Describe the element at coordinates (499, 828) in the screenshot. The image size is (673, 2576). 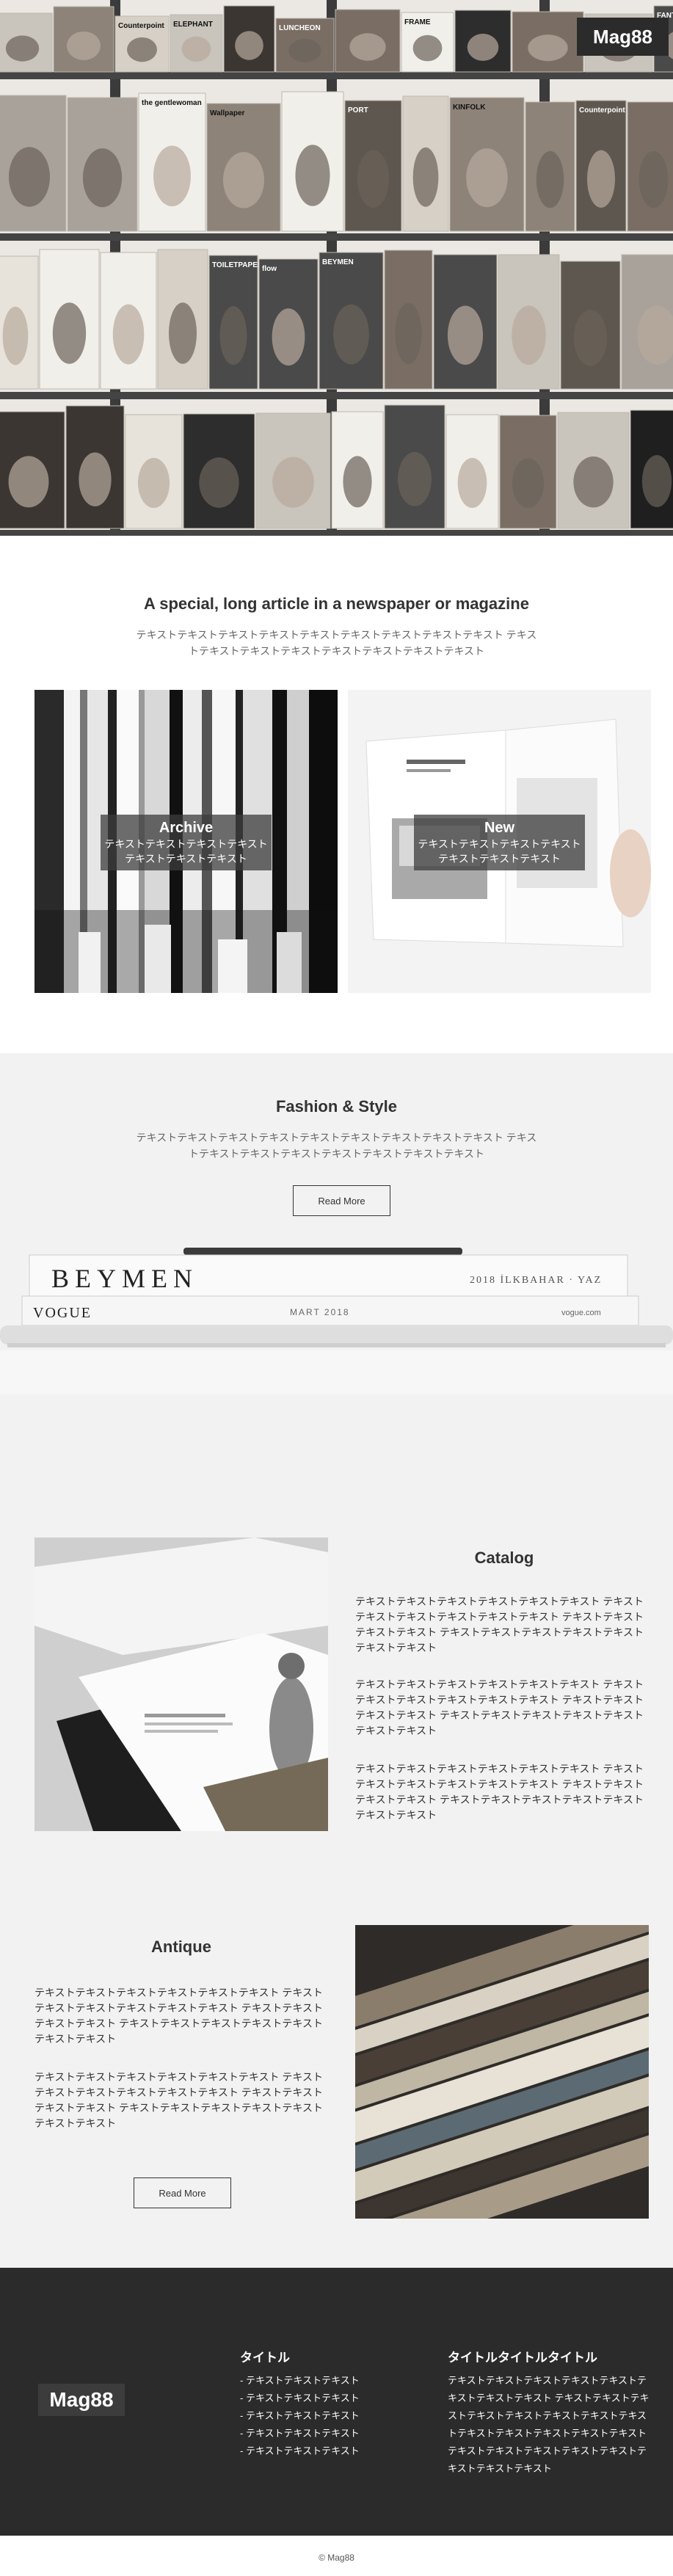
I see `new-title: New` at that location.